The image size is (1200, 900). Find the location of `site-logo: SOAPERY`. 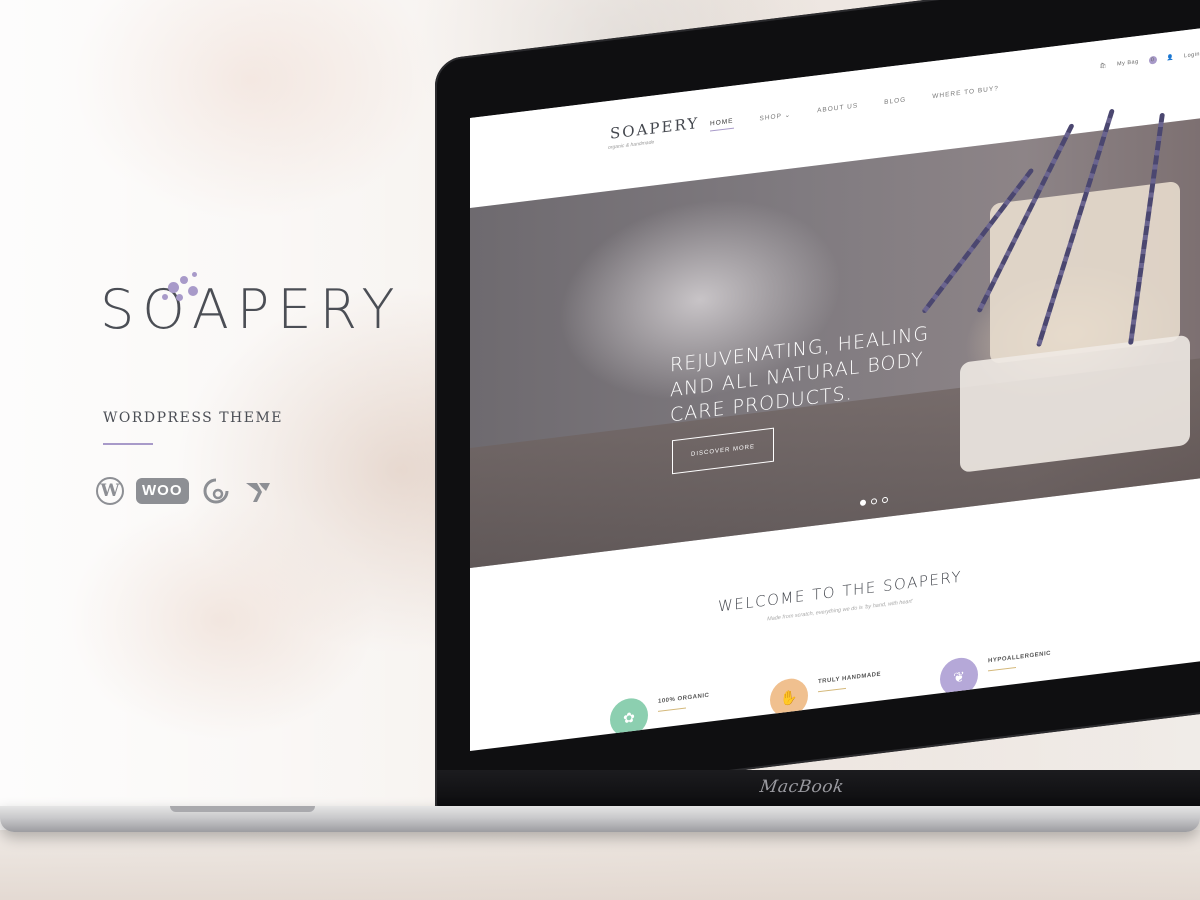

site-logo: SOAPERY is located at coordinates (654, 128).